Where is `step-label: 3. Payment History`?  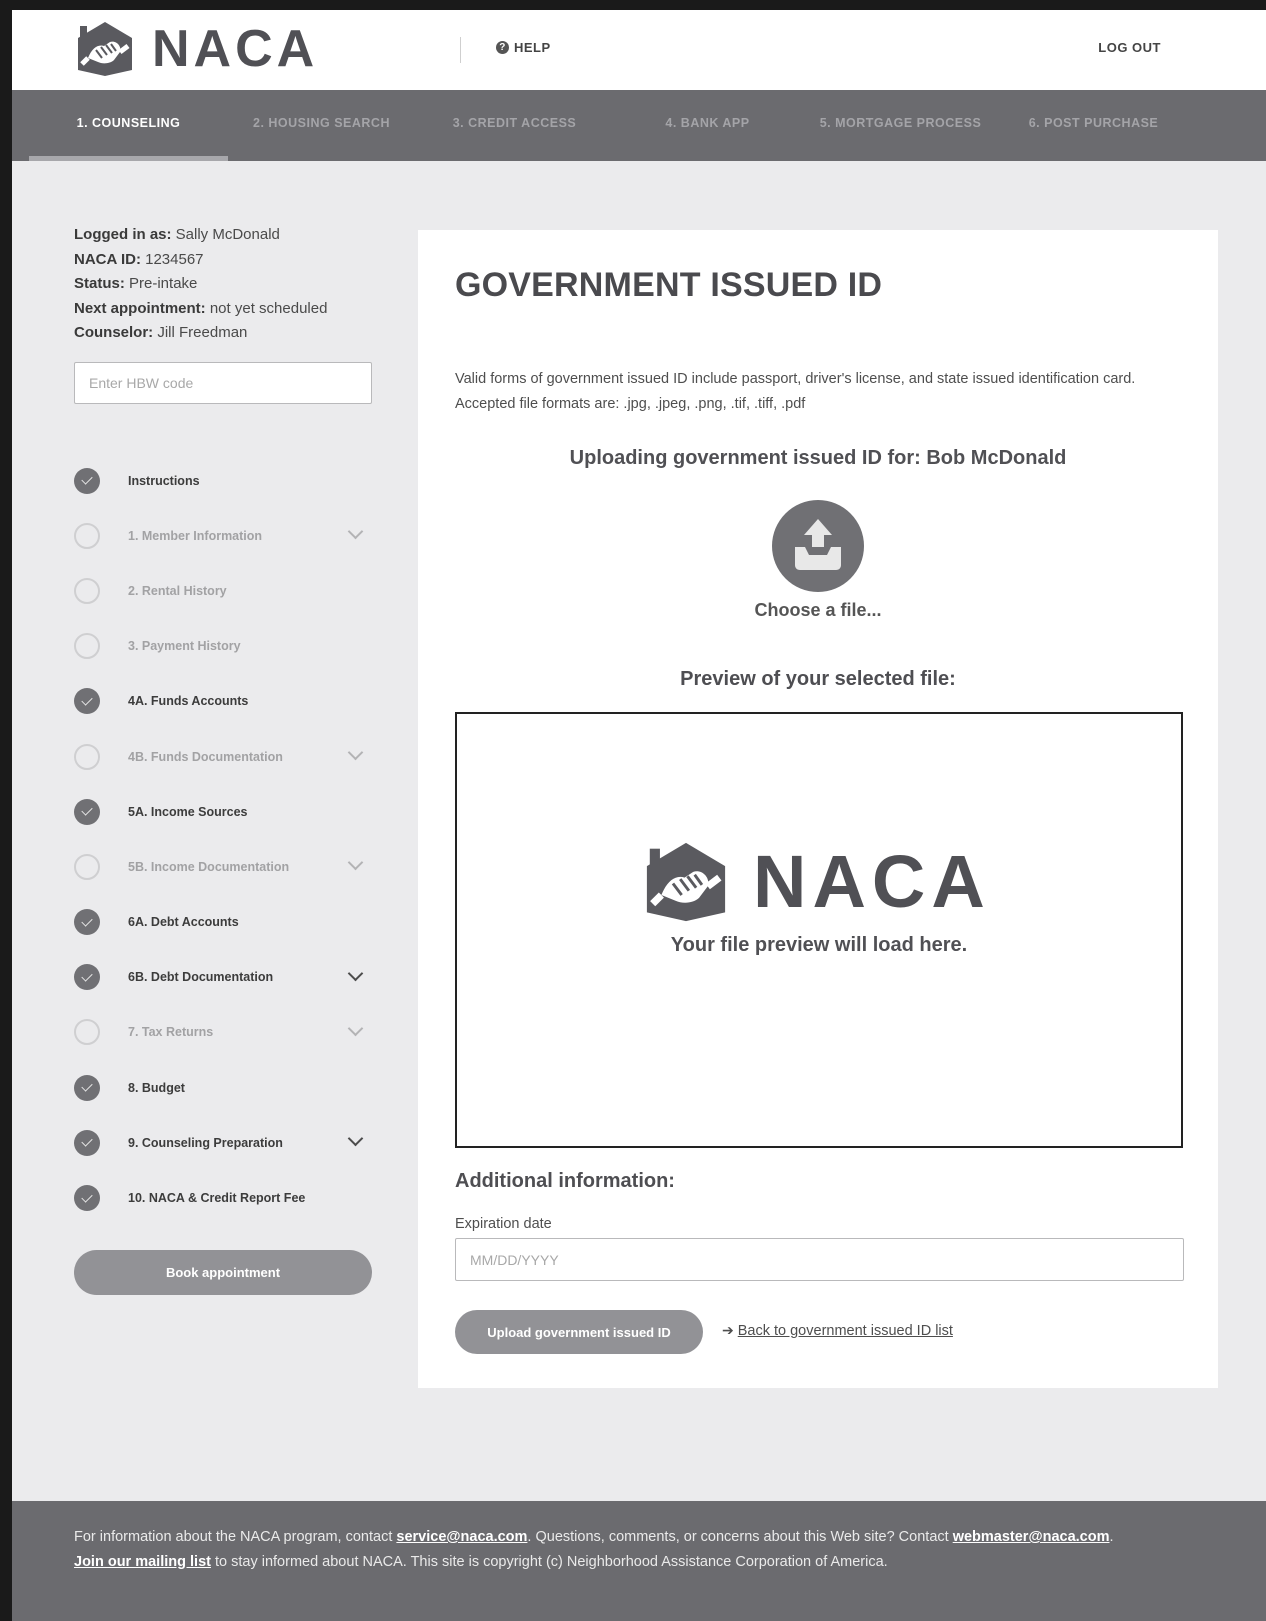
step-label: 3. Payment History is located at coordinates (184, 646).